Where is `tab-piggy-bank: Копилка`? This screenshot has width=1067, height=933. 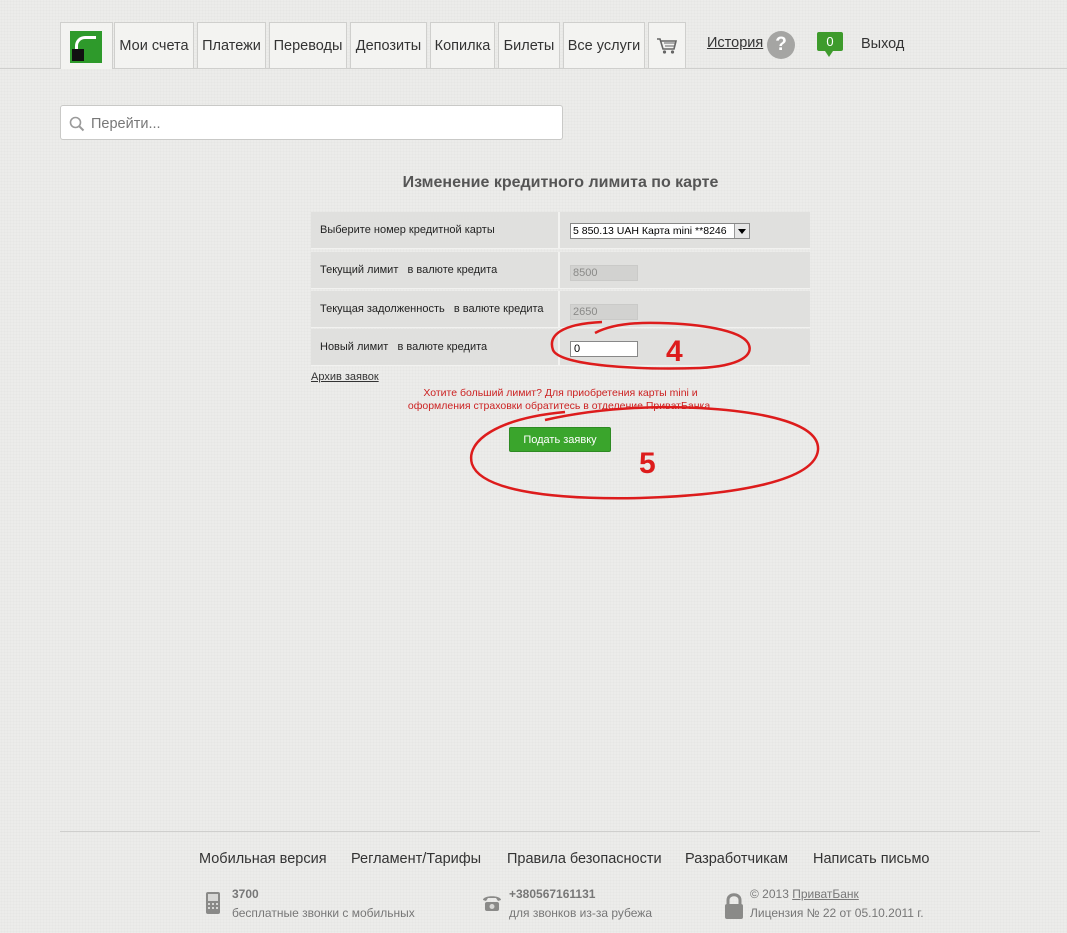 tab-piggy-bank: Копилка is located at coordinates (462, 45).